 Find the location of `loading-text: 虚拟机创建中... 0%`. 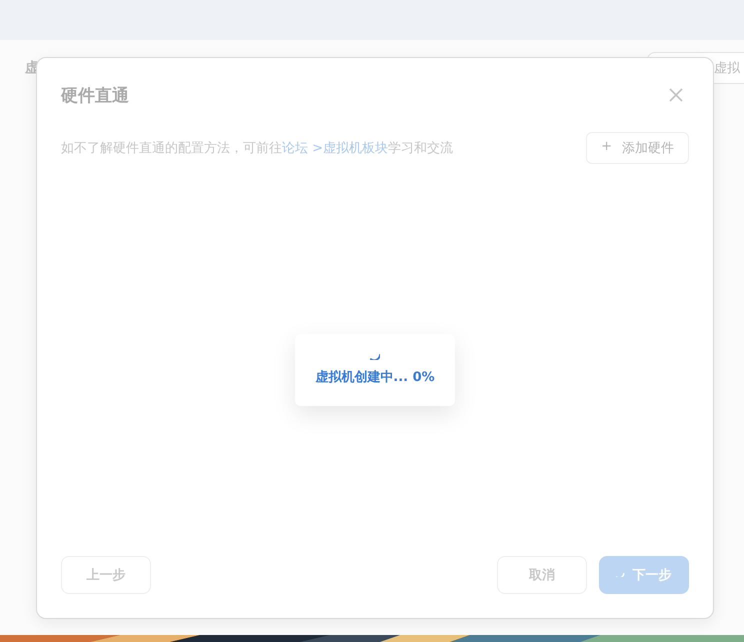

loading-text: 虚拟机创建中... 0% is located at coordinates (375, 377).